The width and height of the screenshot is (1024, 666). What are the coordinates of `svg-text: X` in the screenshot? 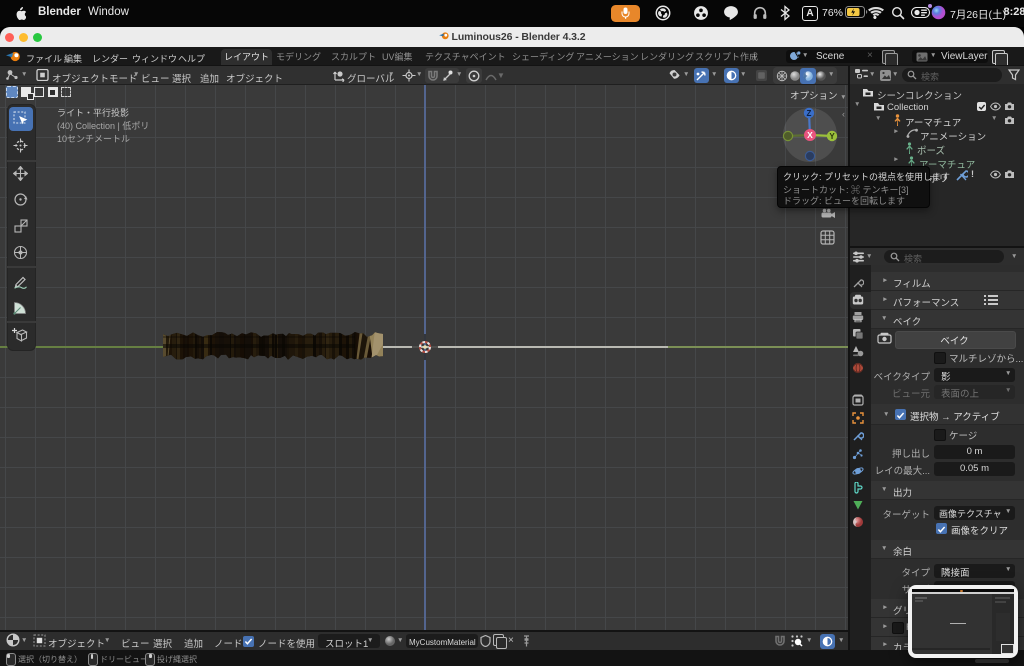 It's located at (810, 135).